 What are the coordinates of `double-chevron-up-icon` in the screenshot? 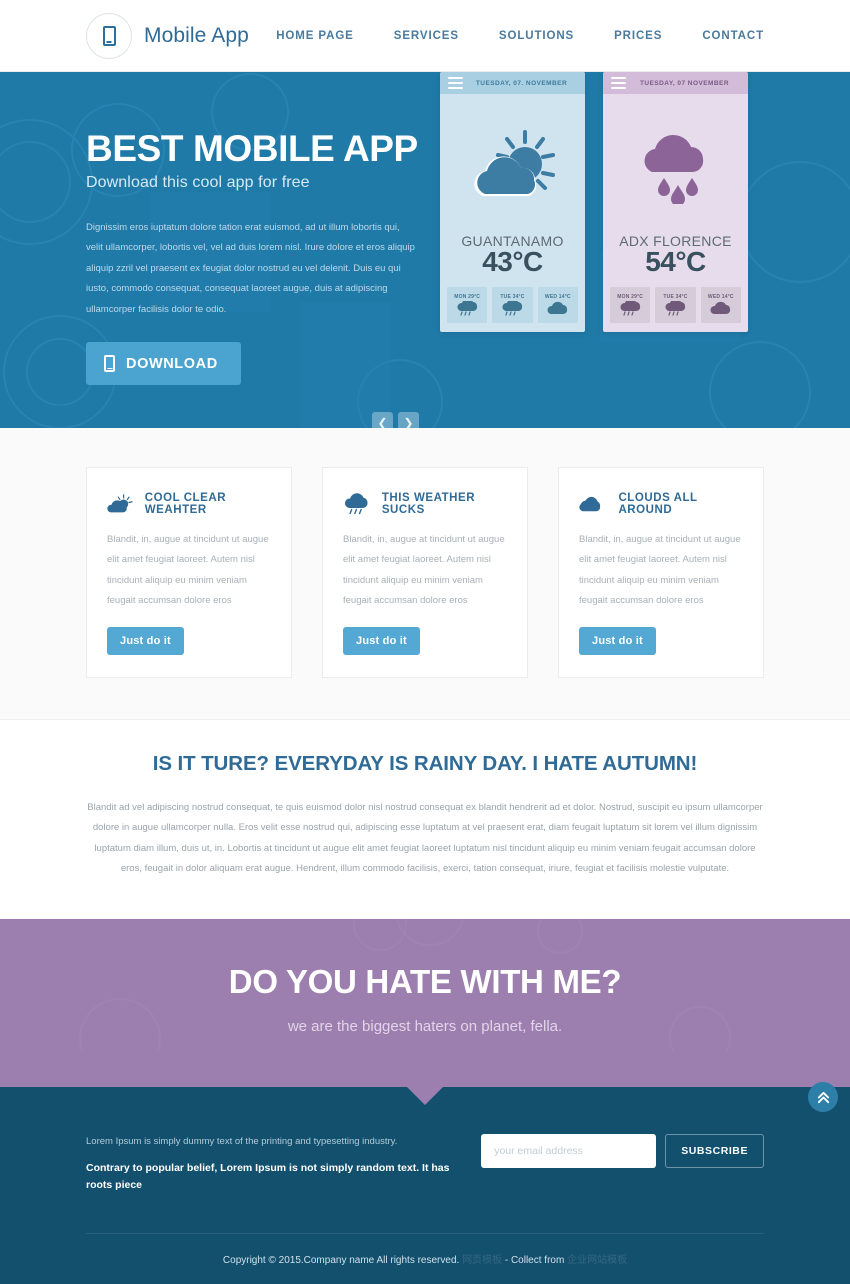 It's located at (823, 1097).